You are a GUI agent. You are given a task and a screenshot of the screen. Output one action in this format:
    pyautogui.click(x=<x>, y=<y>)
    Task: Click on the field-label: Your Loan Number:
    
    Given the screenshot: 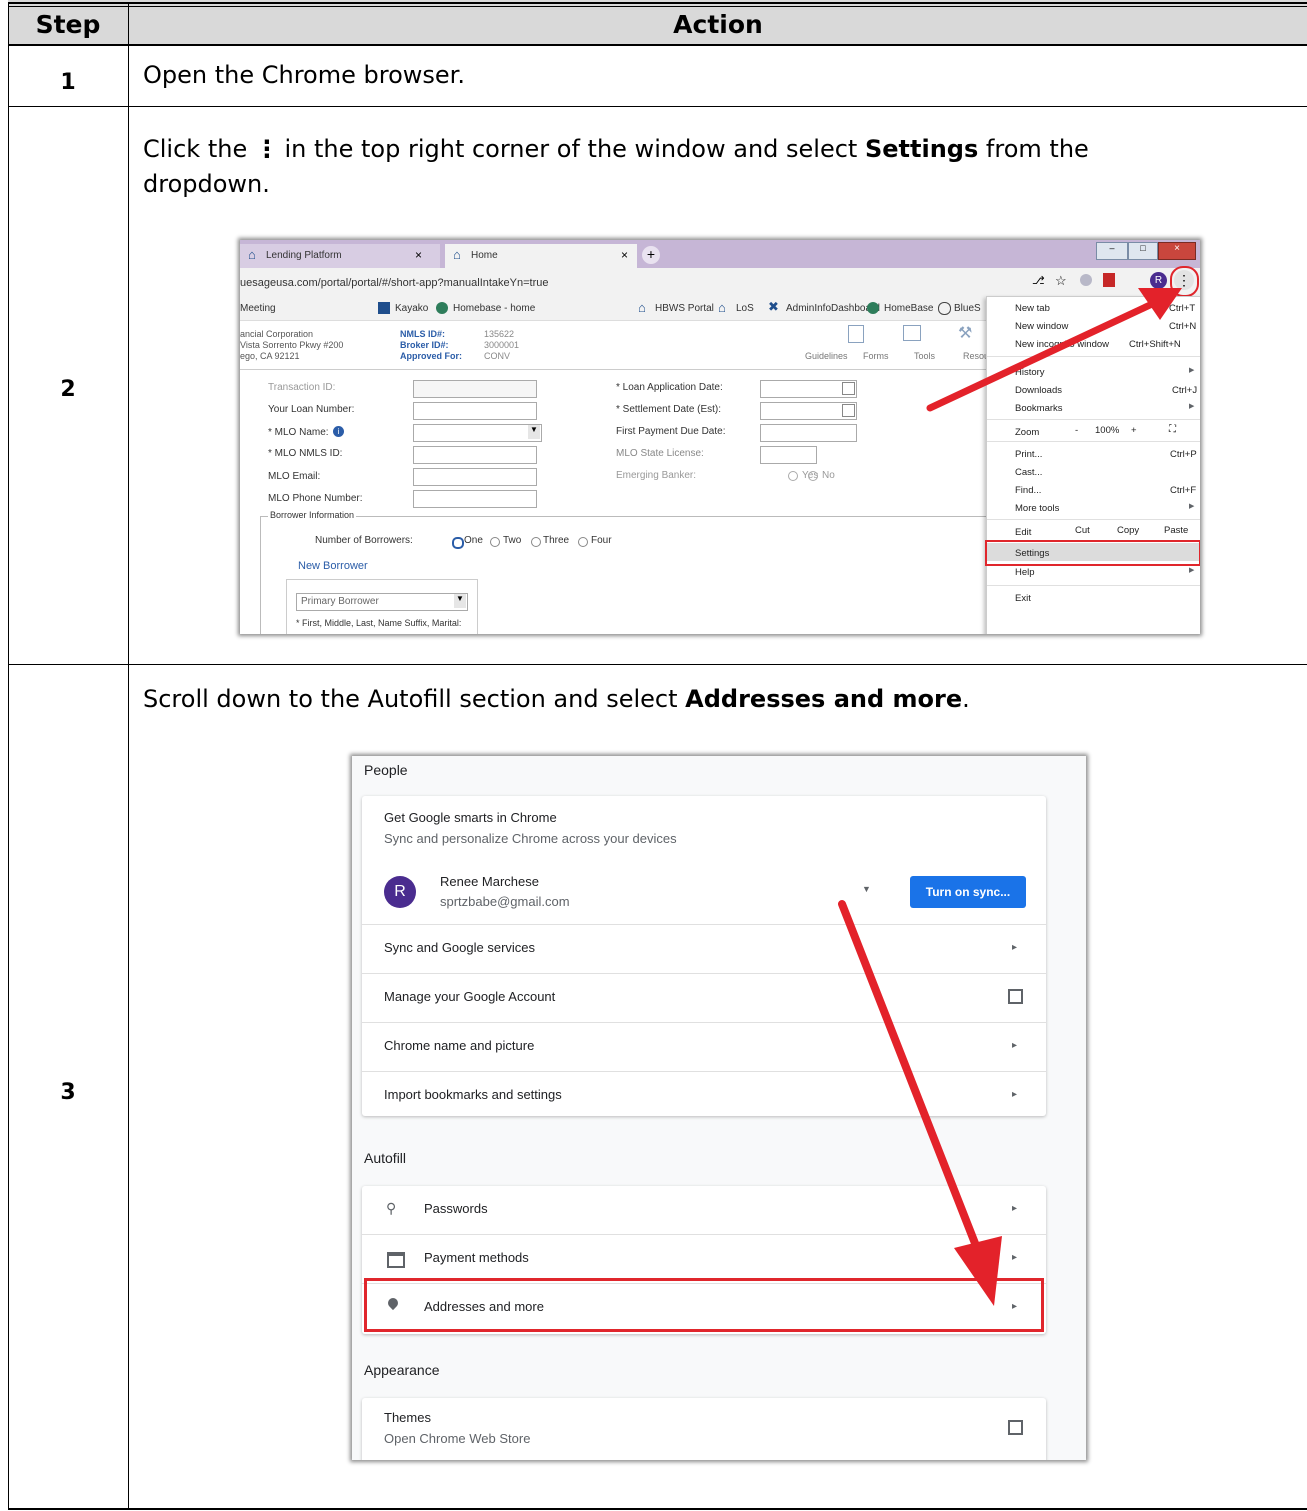 What is the action you would take?
    pyautogui.click(x=311, y=409)
    